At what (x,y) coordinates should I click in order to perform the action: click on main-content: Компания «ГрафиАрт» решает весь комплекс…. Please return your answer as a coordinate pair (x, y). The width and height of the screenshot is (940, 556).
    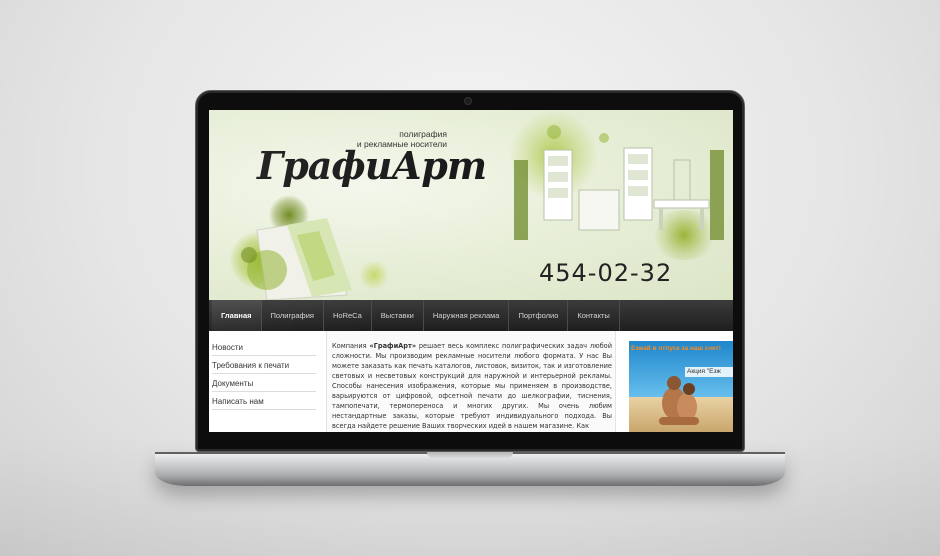
    Looking at the image, I should click on (471, 381).